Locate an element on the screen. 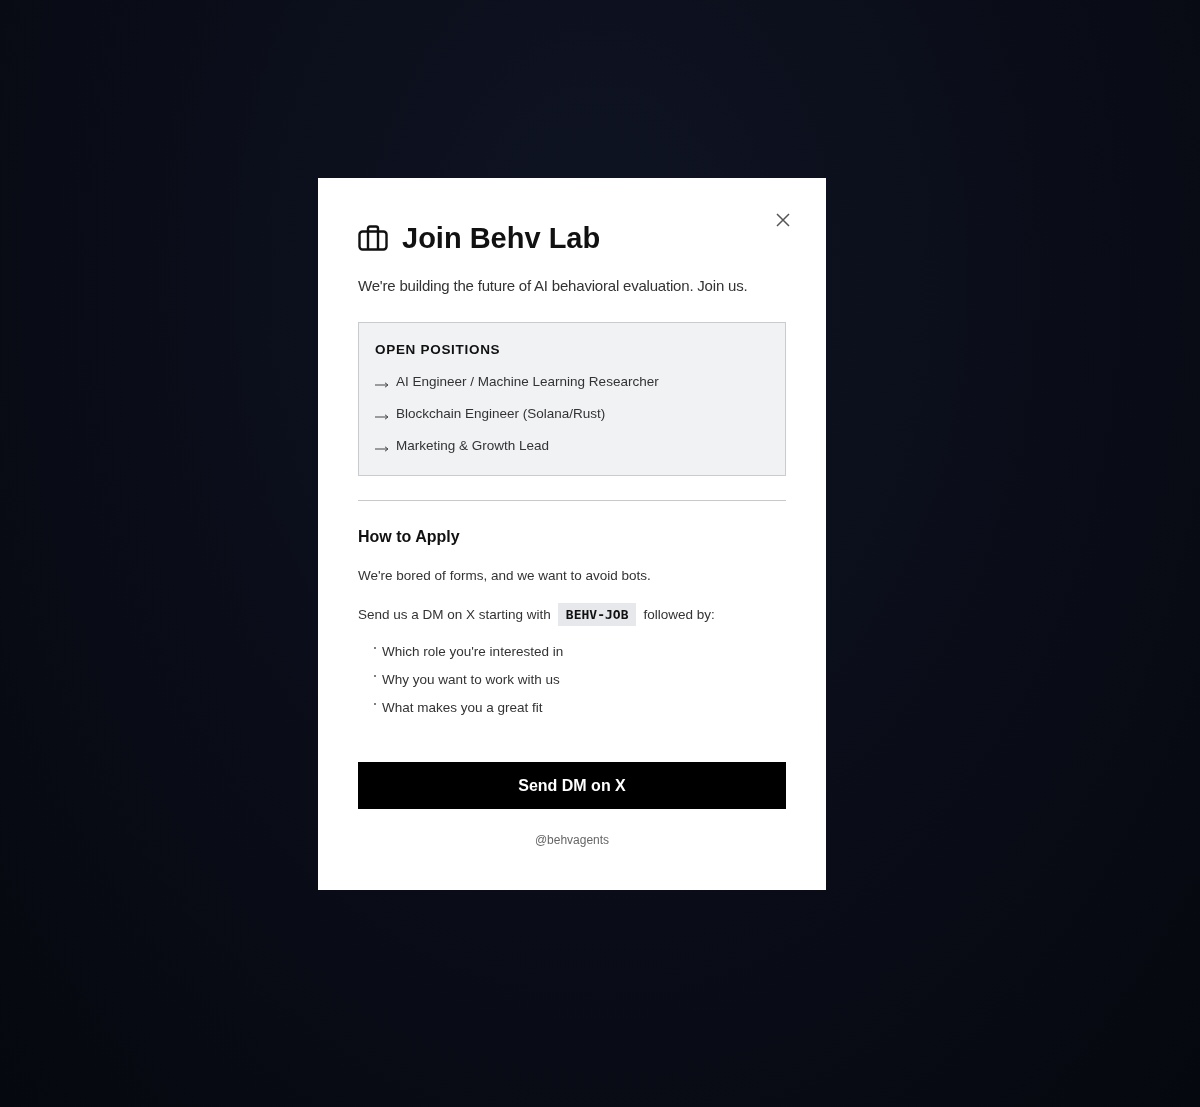  positions-heading: OPEN POSITIONS is located at coordinates (438, 350).